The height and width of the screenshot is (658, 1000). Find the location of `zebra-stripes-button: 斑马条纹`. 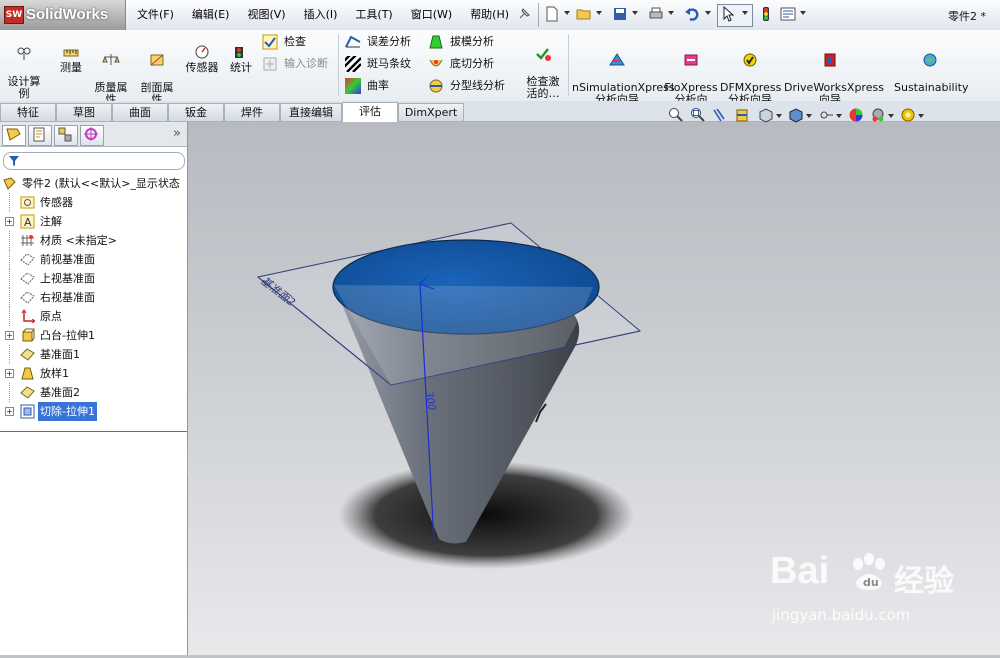

zebra-stripes-button: 斑马条纹 is located at coordinates (378, 64).